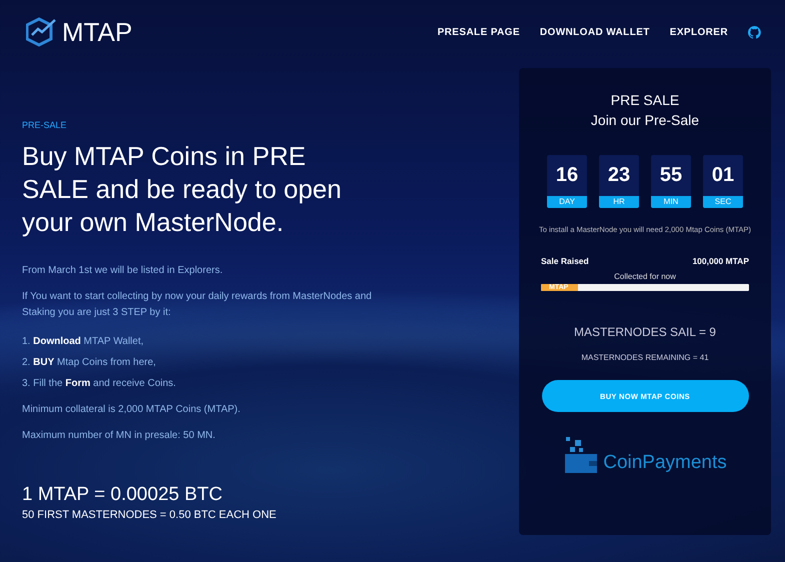 This screenshot has width=785, height=562. What do you see at coordinates (565, 261) in the screenshot?
I see `raised-label: Sale Raised` at bounding box center [565, 261].